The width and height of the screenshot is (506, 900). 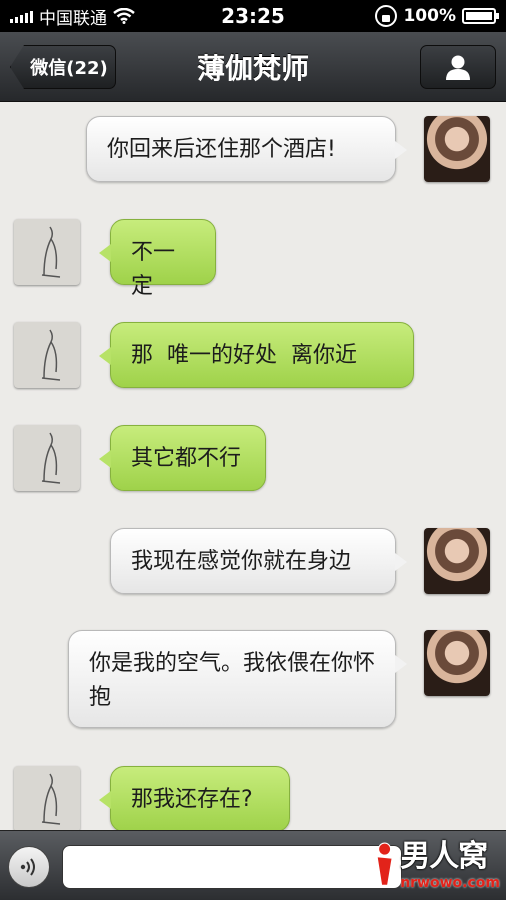 What do you see at coordinates (63, 67) in the screenshot?
I see `back-button: 微信(22)` at bounding box center [63, 67].